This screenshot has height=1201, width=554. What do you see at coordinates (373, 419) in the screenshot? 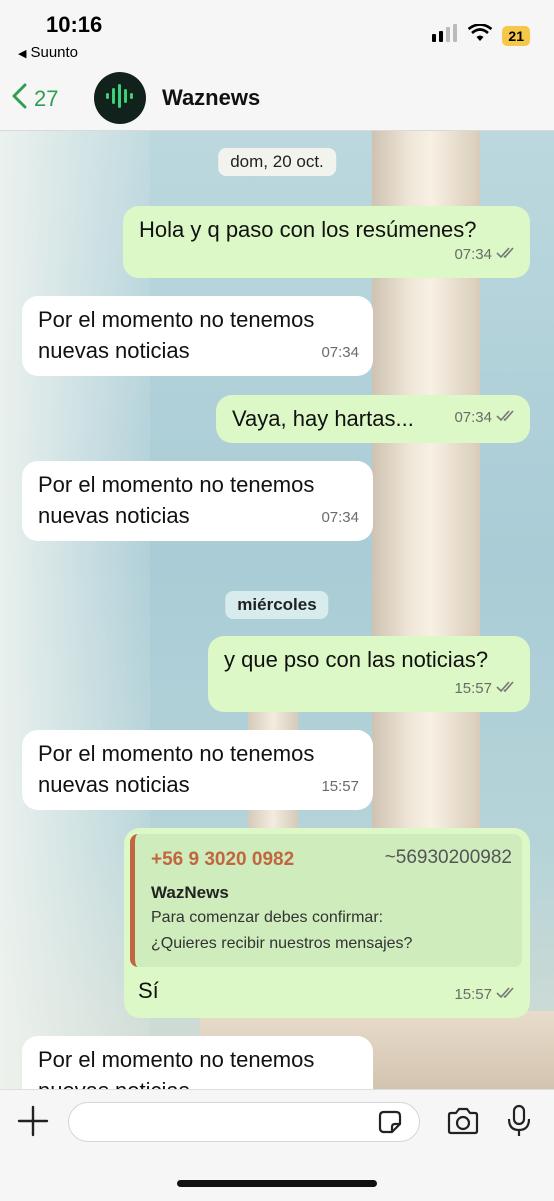
I see `message-outgoing: Vaya, hay hartas... 07:34` at bounding box center [373, 419].